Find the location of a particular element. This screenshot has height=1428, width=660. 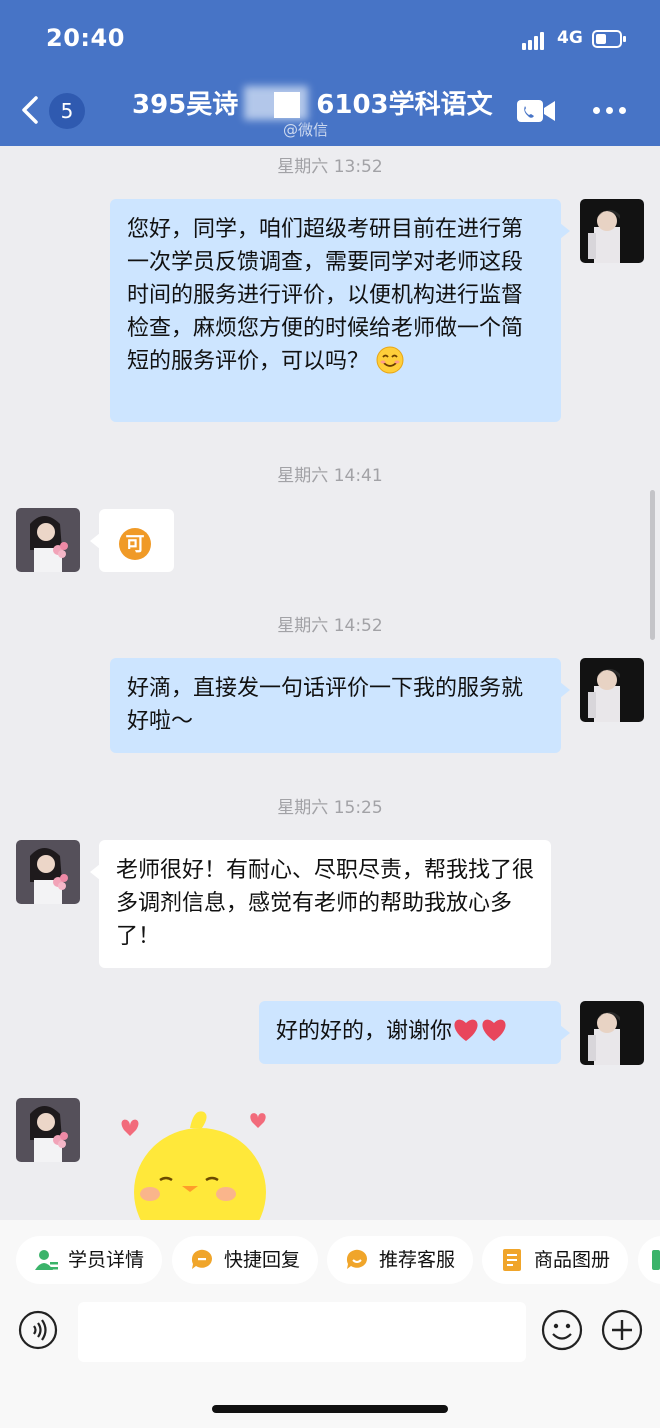

message-text: 老师很好！有耐心、尽职尽责，帮我找了很多调剂信息，感觉有老师的帮助我放心多了！ is located at coordinates (325, 903).